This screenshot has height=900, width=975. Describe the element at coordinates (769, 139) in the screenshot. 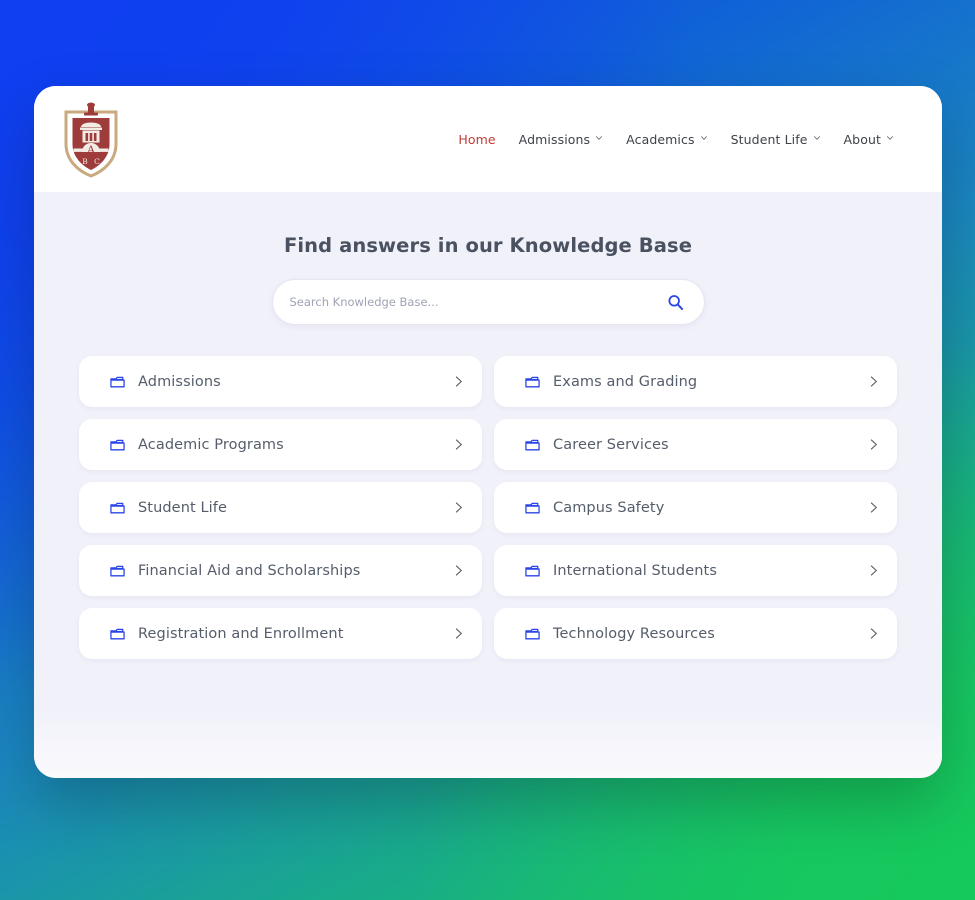

I see `nav-item-label: Student Life` at that location.